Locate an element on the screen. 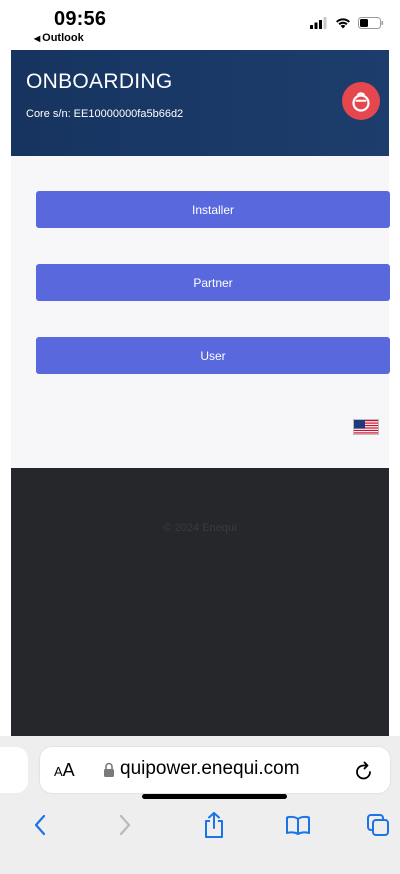  share-button is located at coordinates (214, 825).